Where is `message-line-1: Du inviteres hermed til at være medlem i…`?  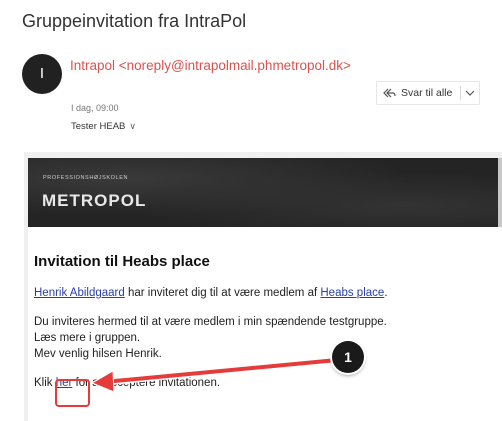
message-line-1: Du inviteres hermed til at være medlem i… is located at coordinates (210, 322).